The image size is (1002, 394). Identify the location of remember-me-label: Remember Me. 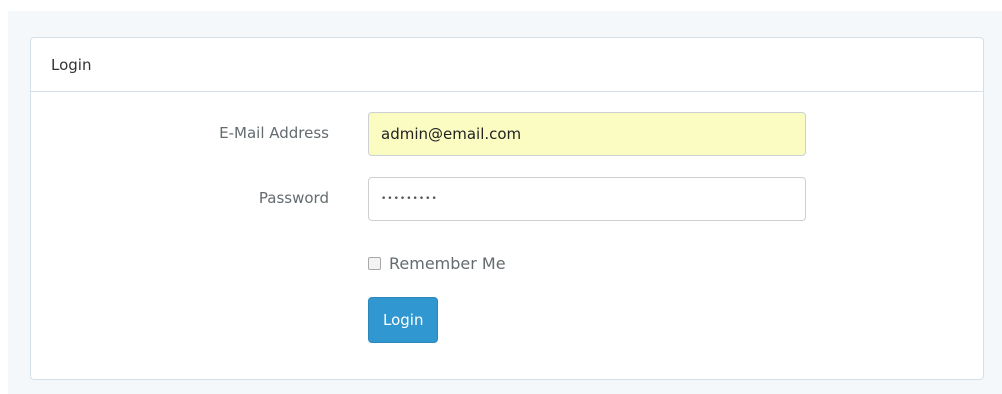
(447, 263).